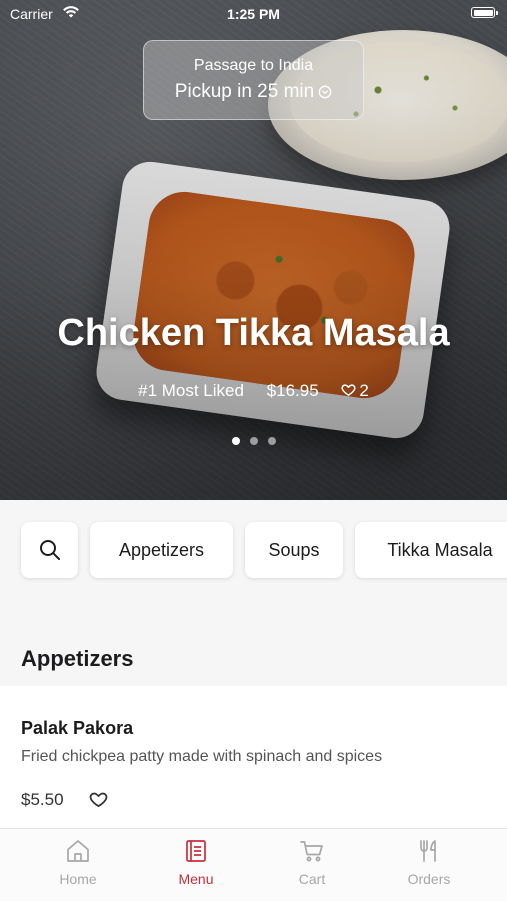 This screenshot has height=901, width=507. What do you see at coordinates (325, 92) in the screenshot?
I see `chevron-down-circle-icon` at bounding box center [325, 92].